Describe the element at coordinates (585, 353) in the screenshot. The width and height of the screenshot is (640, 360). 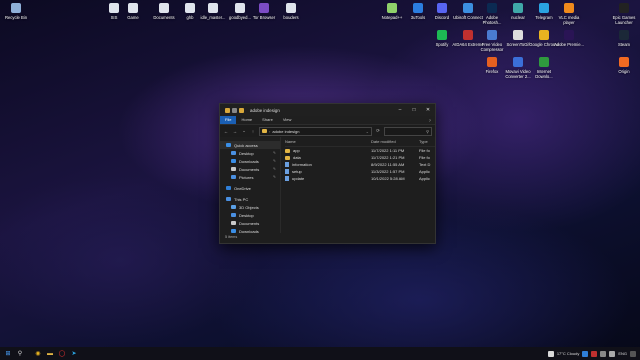
I see `onedrive-tray-icon` at that location.